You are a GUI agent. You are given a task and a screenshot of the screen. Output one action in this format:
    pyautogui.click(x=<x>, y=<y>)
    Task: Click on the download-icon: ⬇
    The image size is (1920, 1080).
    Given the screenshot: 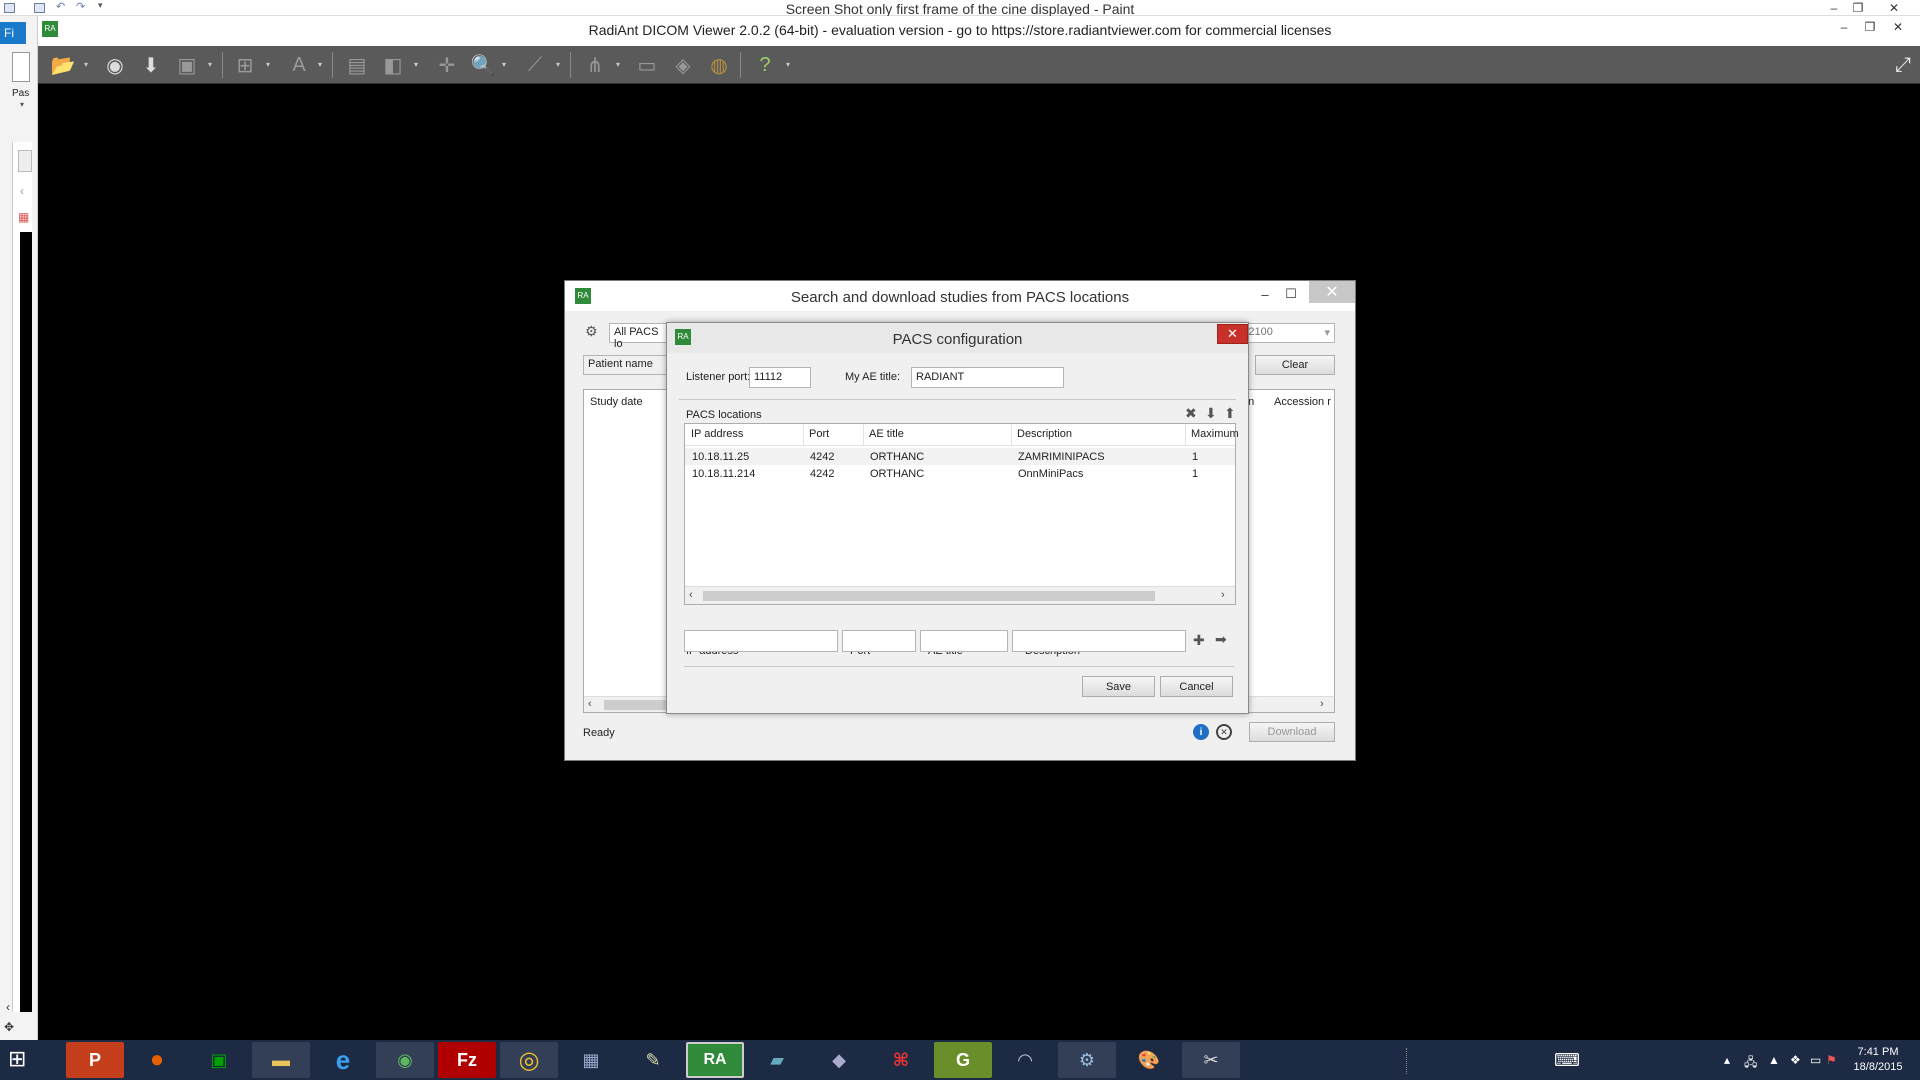 What is the action you would take?
    pyautogui.click(x=151, y=65)
    